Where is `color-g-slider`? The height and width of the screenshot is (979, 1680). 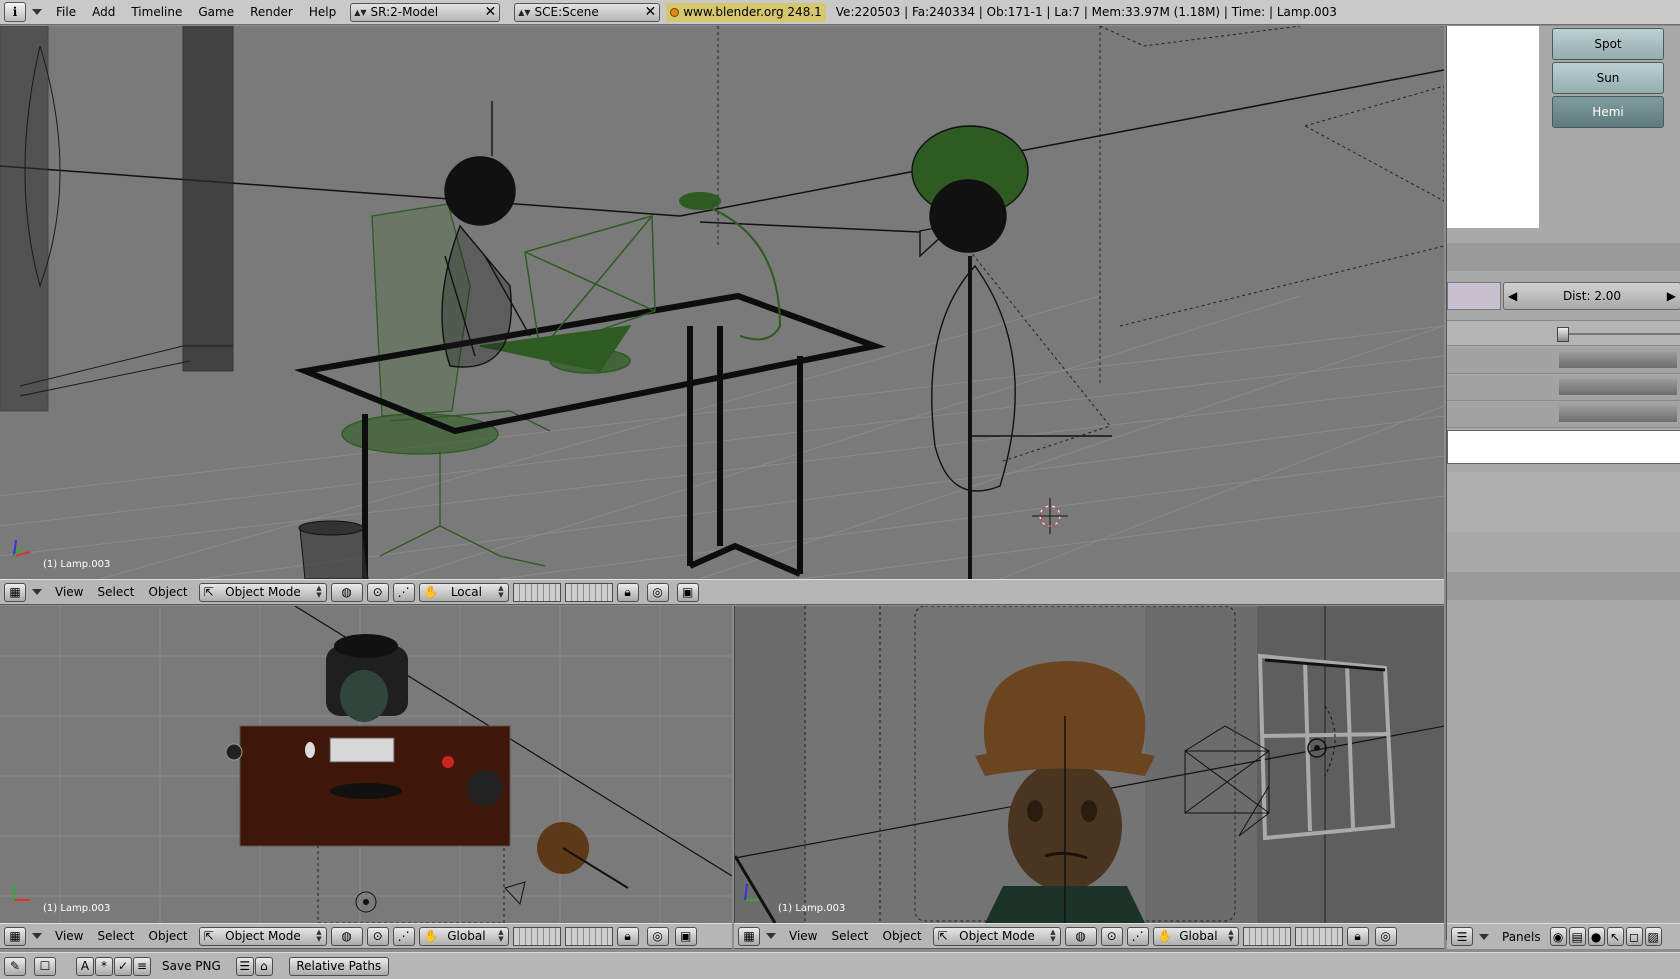 color-g-slider is located at coordinates (1563, 388).